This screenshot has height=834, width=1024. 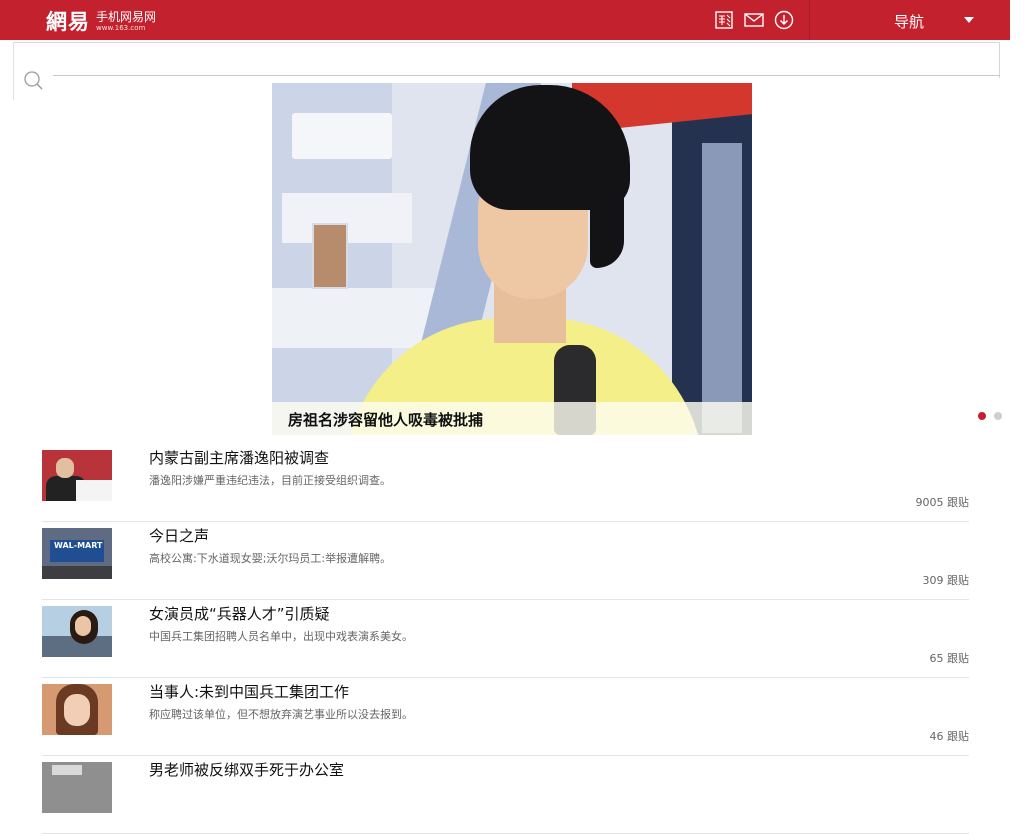 What do you see at coordinates (68, 21) in the screenshot?
I see `logo-mark: 網易` at bounding box center [68, 21].